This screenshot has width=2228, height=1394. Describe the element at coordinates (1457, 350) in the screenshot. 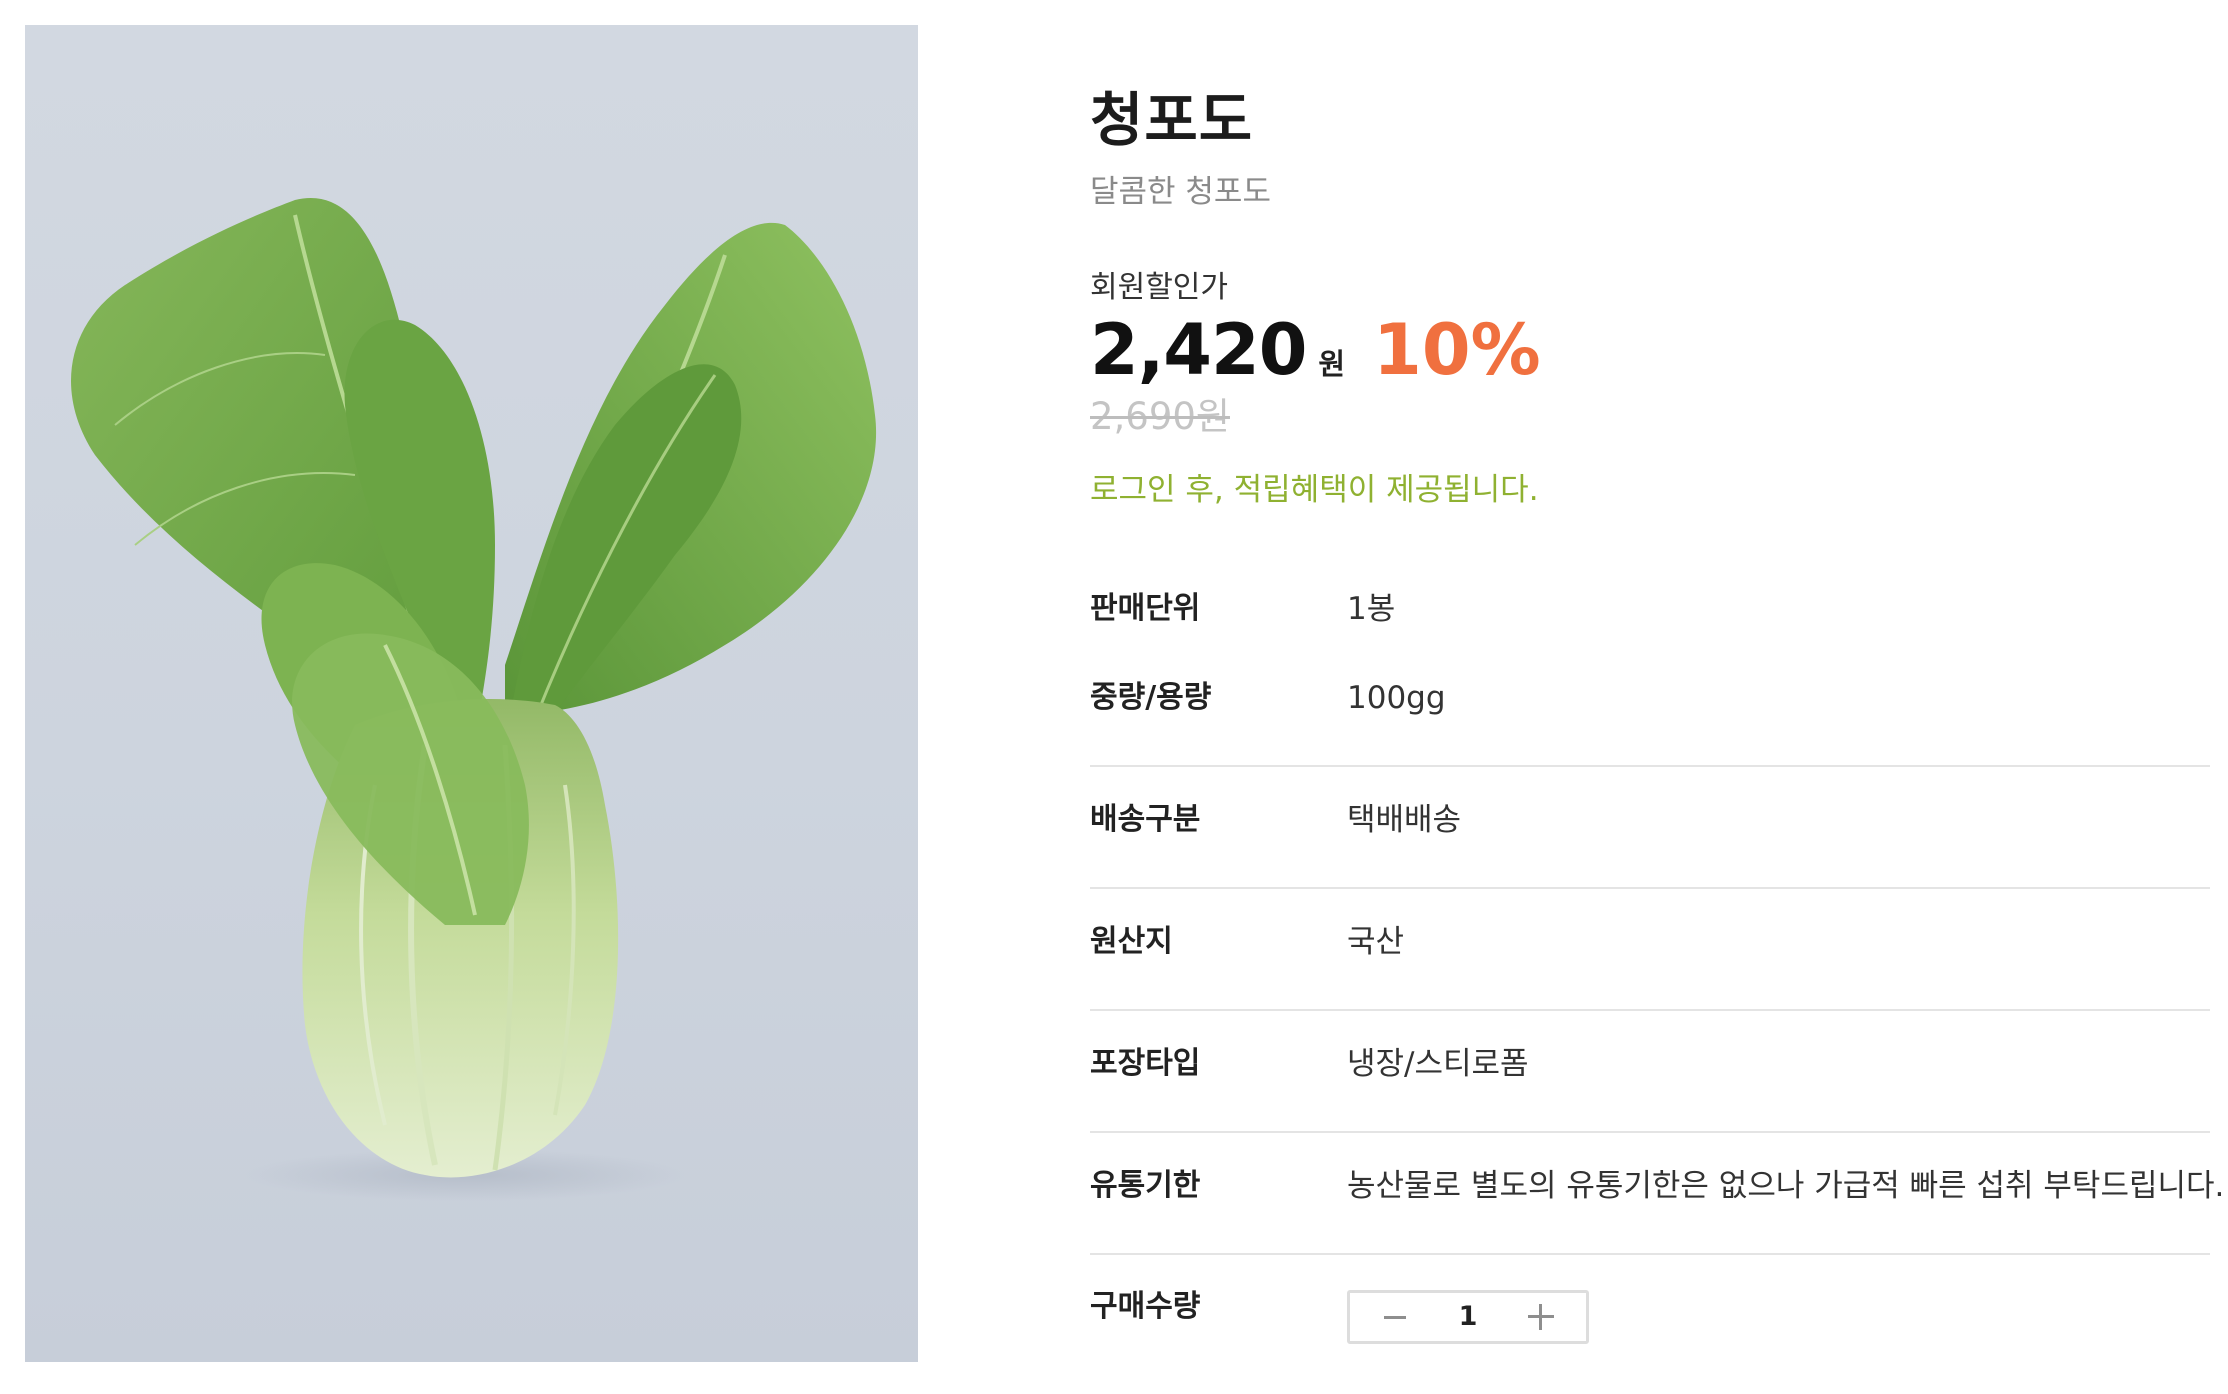

I see `discount-rate: 10%` at that location.